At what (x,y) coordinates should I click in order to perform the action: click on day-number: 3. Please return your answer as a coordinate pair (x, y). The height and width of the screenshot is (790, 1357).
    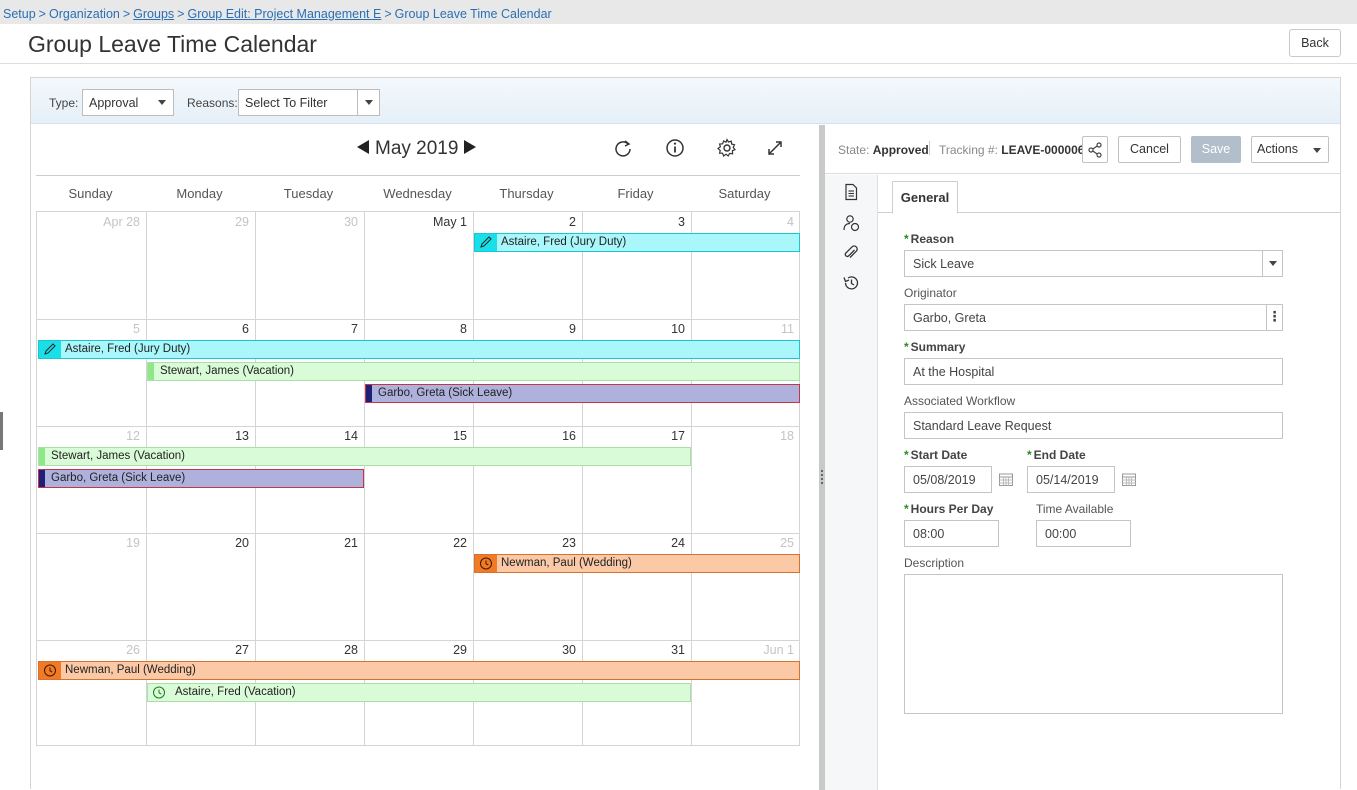
    Looking at the image, I should click on (635, 222).